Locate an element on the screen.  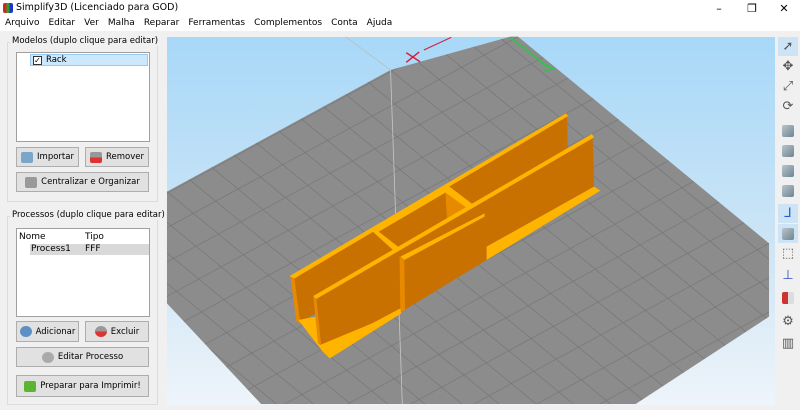
view-toolbar: ➚ ✥ ⤢ ⟳ ⅃ ⬚ ⊥ ⚙ ▥ is located at coordinates (788, 194).